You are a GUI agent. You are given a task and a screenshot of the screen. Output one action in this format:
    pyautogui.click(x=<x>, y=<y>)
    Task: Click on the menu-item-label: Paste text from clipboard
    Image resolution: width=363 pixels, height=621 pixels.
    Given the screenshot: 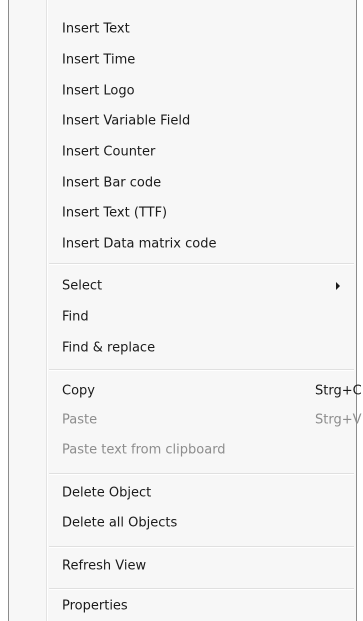 What is the action you would take?
    pyautogui.click(x=144, y=450)
    